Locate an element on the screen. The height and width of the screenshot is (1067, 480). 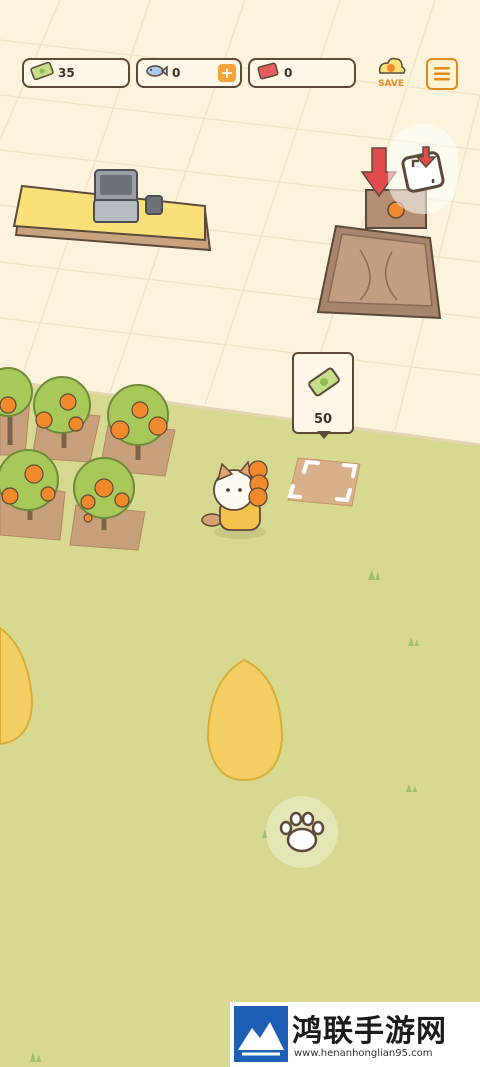
save-button is located at coordinates (391, 67).